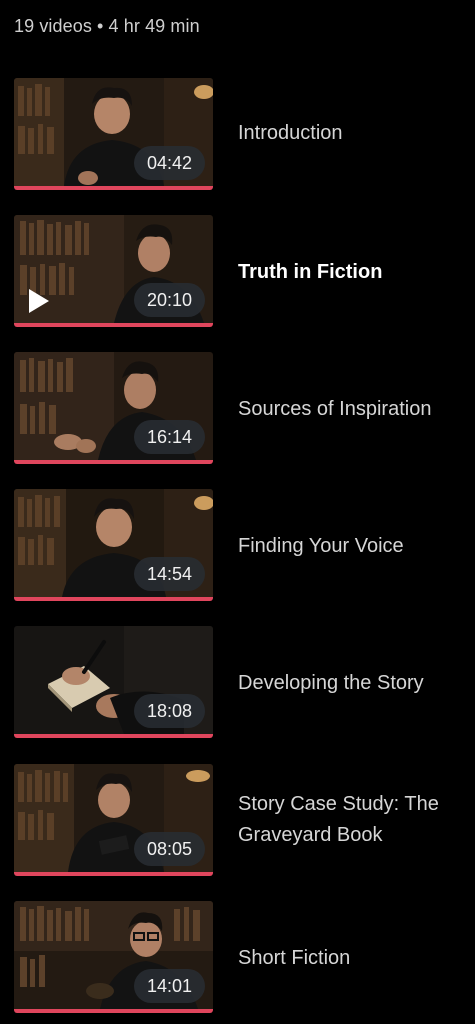 This screenshot has width=475, height=1024. What do you see at coordinates (169, 300) in the screenshot?
I see `duration-badge: 20:10` at bounding box center [169, 300].